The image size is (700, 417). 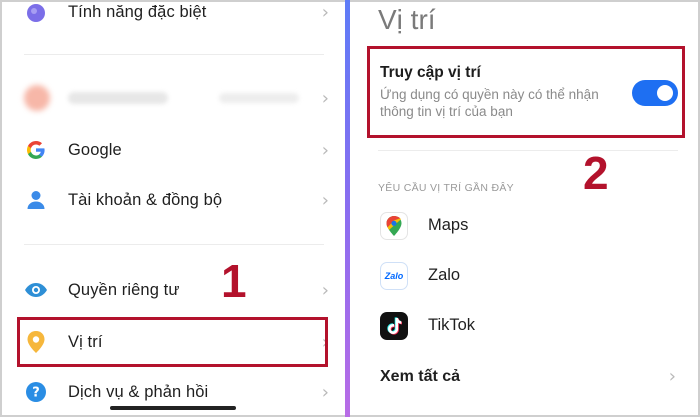 What do you see at coordinates (420, 377) in the screenshot?
I see `see-all-link: Xem tất cả` at bounding box center [420, 377].